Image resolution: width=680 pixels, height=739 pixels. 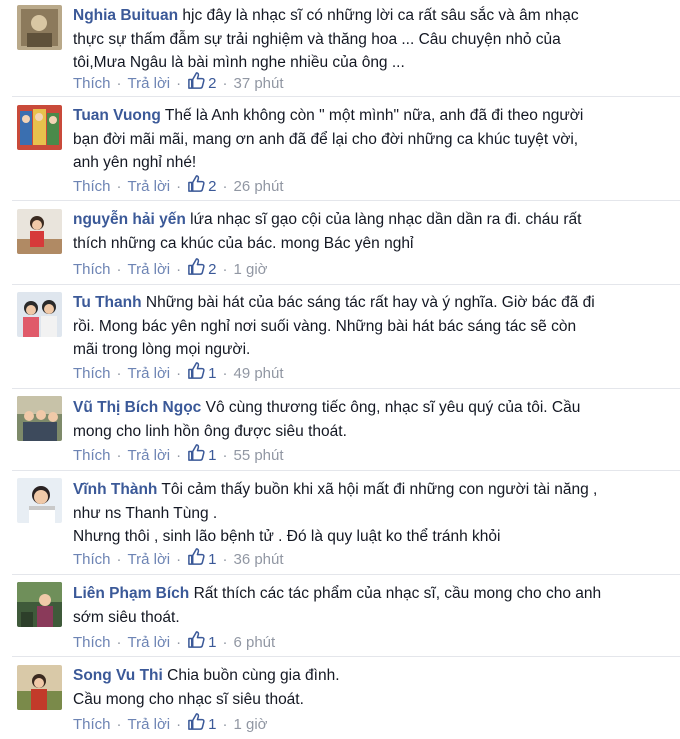 I want to click on comment-time: 55 phút, so click(x=258, y=456).